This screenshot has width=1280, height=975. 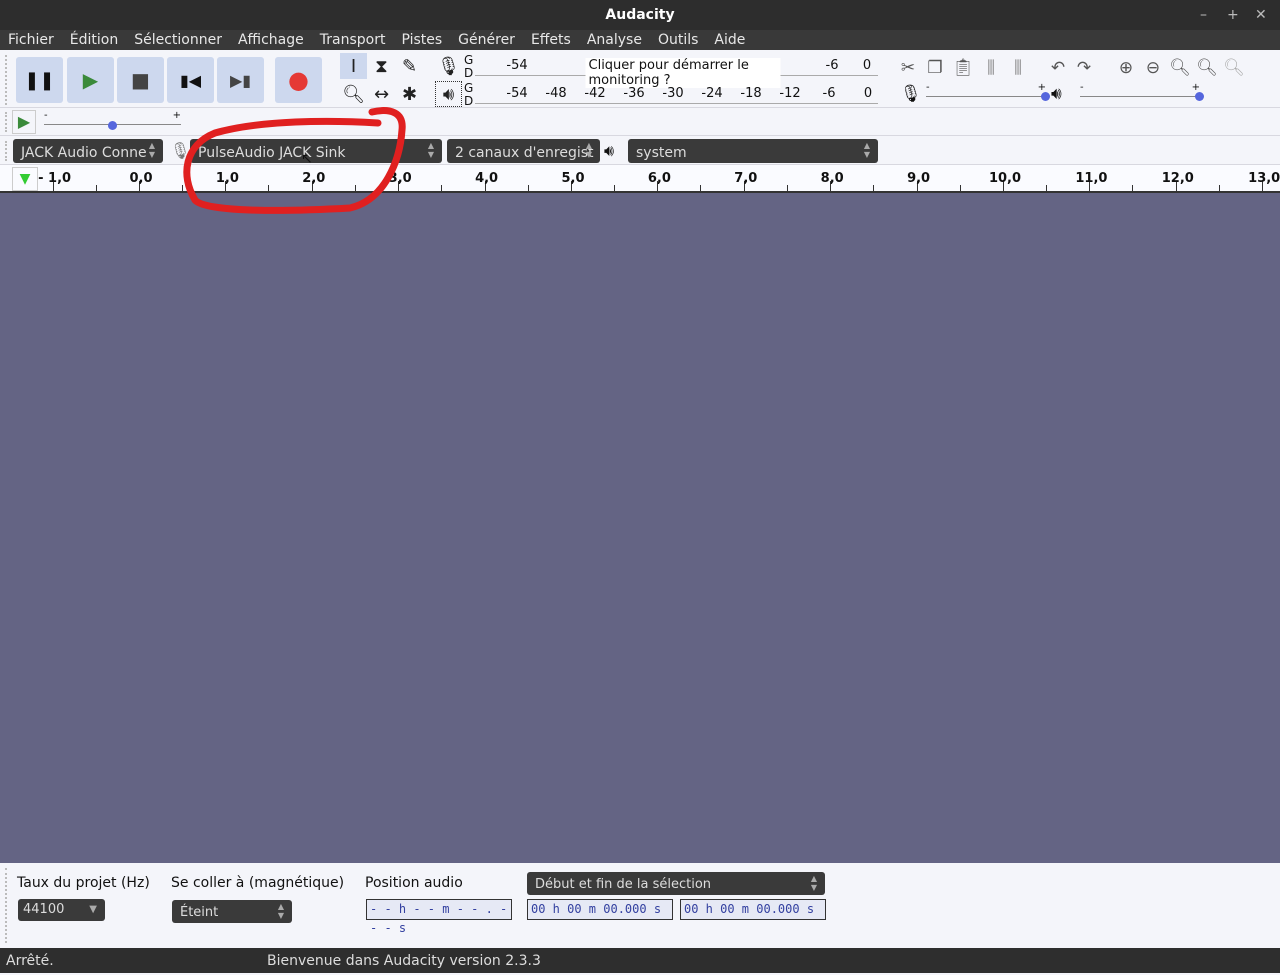 I want to click on menu-outils: Outils, so click(x=678, y=40).